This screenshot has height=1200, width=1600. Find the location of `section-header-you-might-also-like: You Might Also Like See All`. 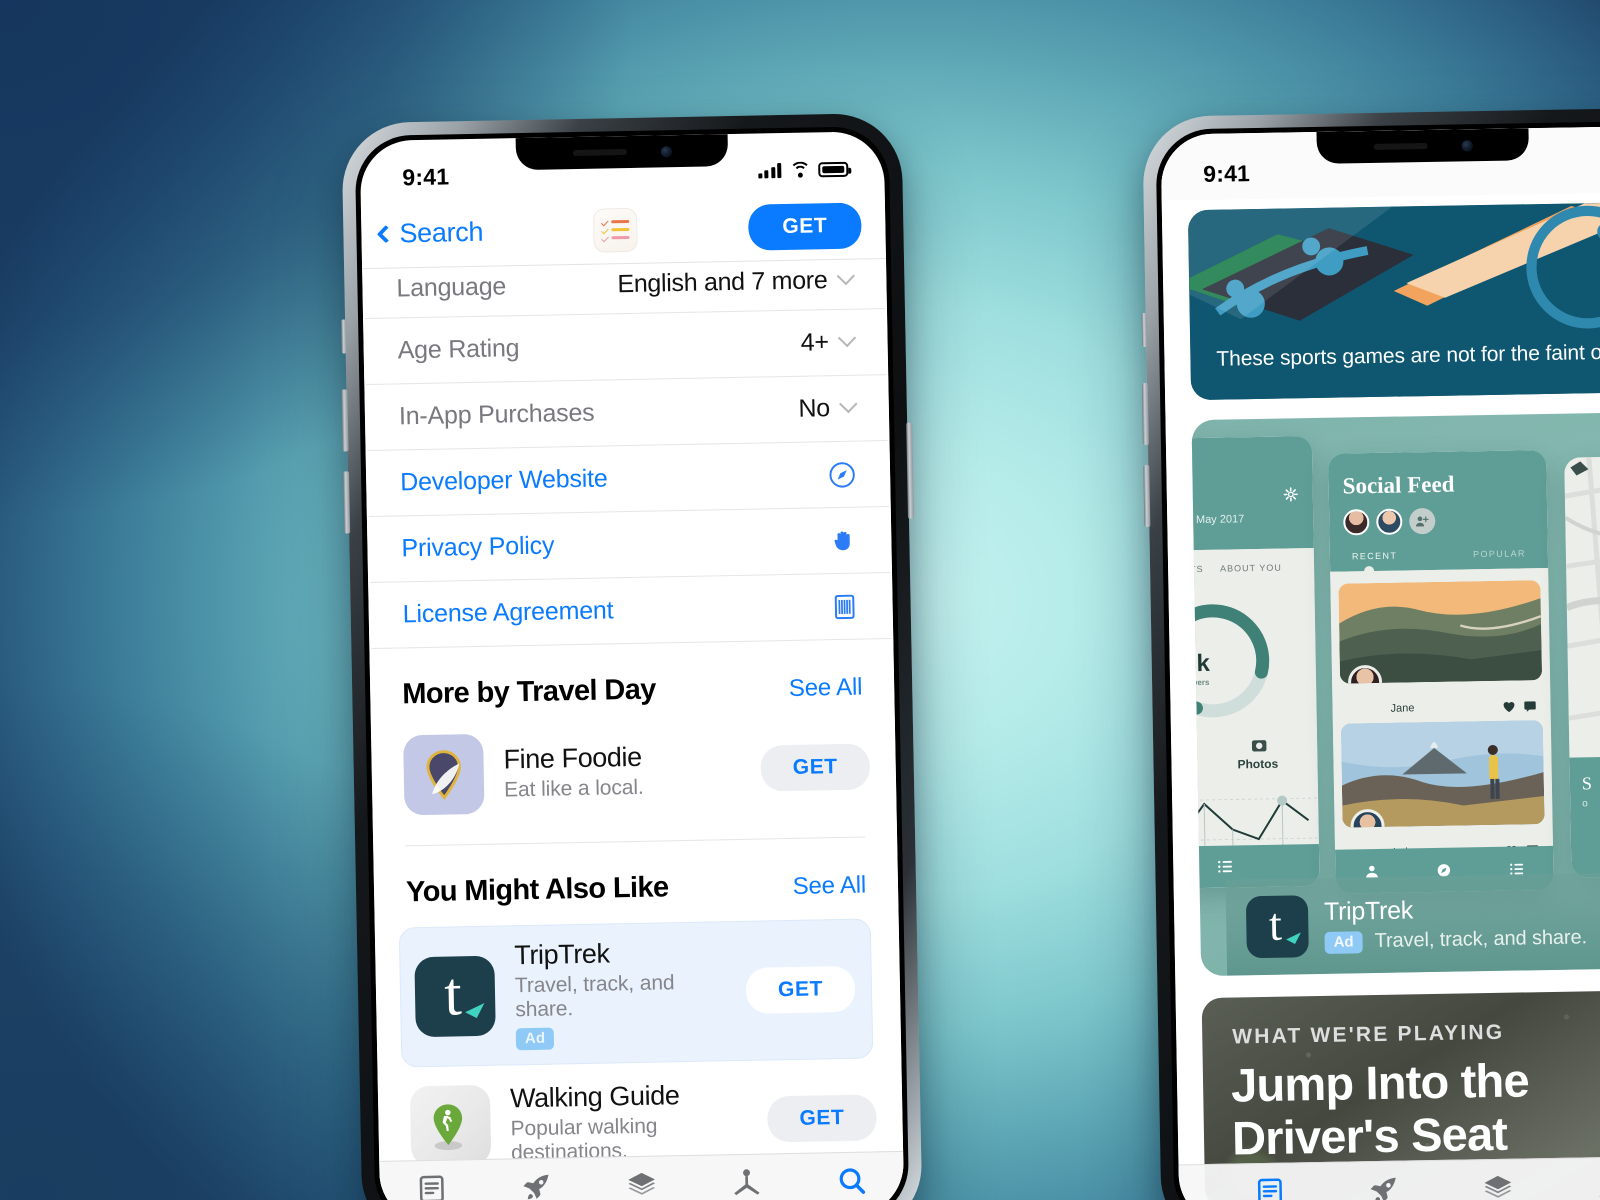

section-header-you-might-also-like: You Might Also Like See All is located at coordinates (635, 880).